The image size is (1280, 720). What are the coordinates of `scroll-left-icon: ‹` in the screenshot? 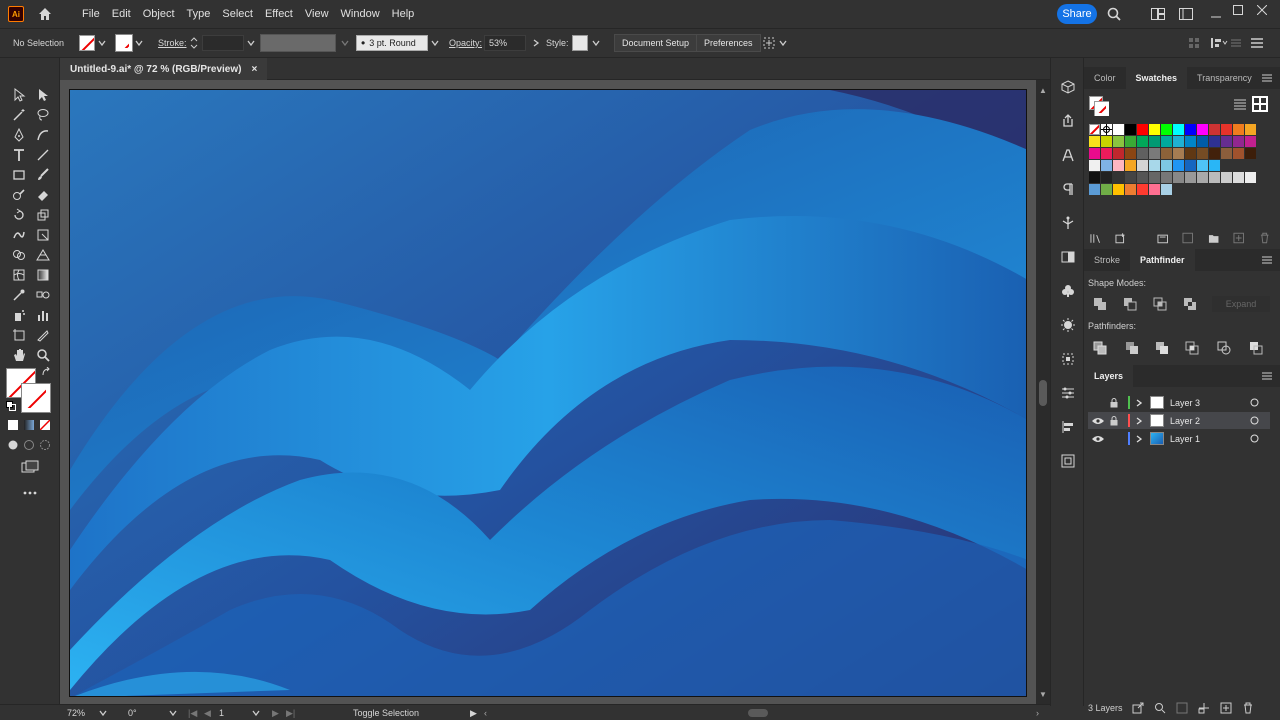 It's located at (485, 712).